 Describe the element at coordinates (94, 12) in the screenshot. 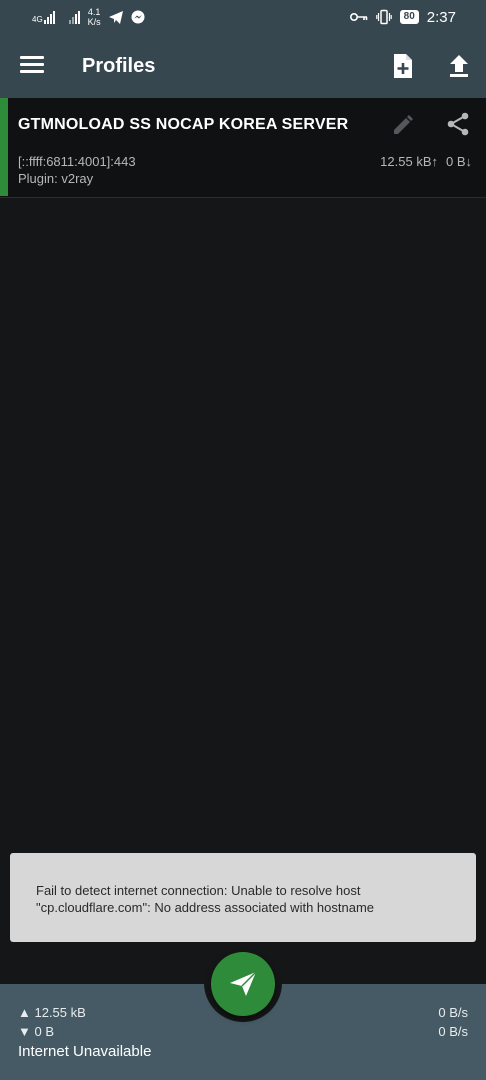

I see `speed-value: 4.1` at that location.